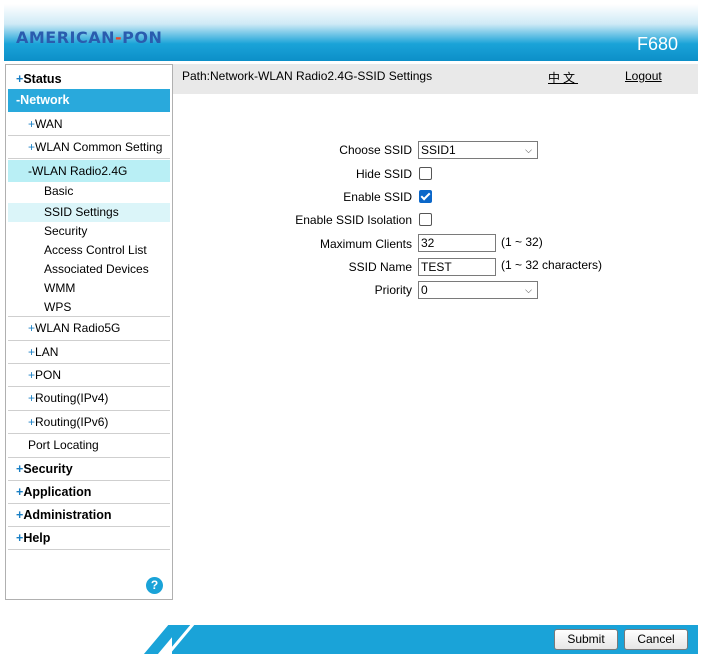  Describe the element at coordinates (438, 150) in the screenshot. I see `choose-ssid-value: SSID1` at that location.